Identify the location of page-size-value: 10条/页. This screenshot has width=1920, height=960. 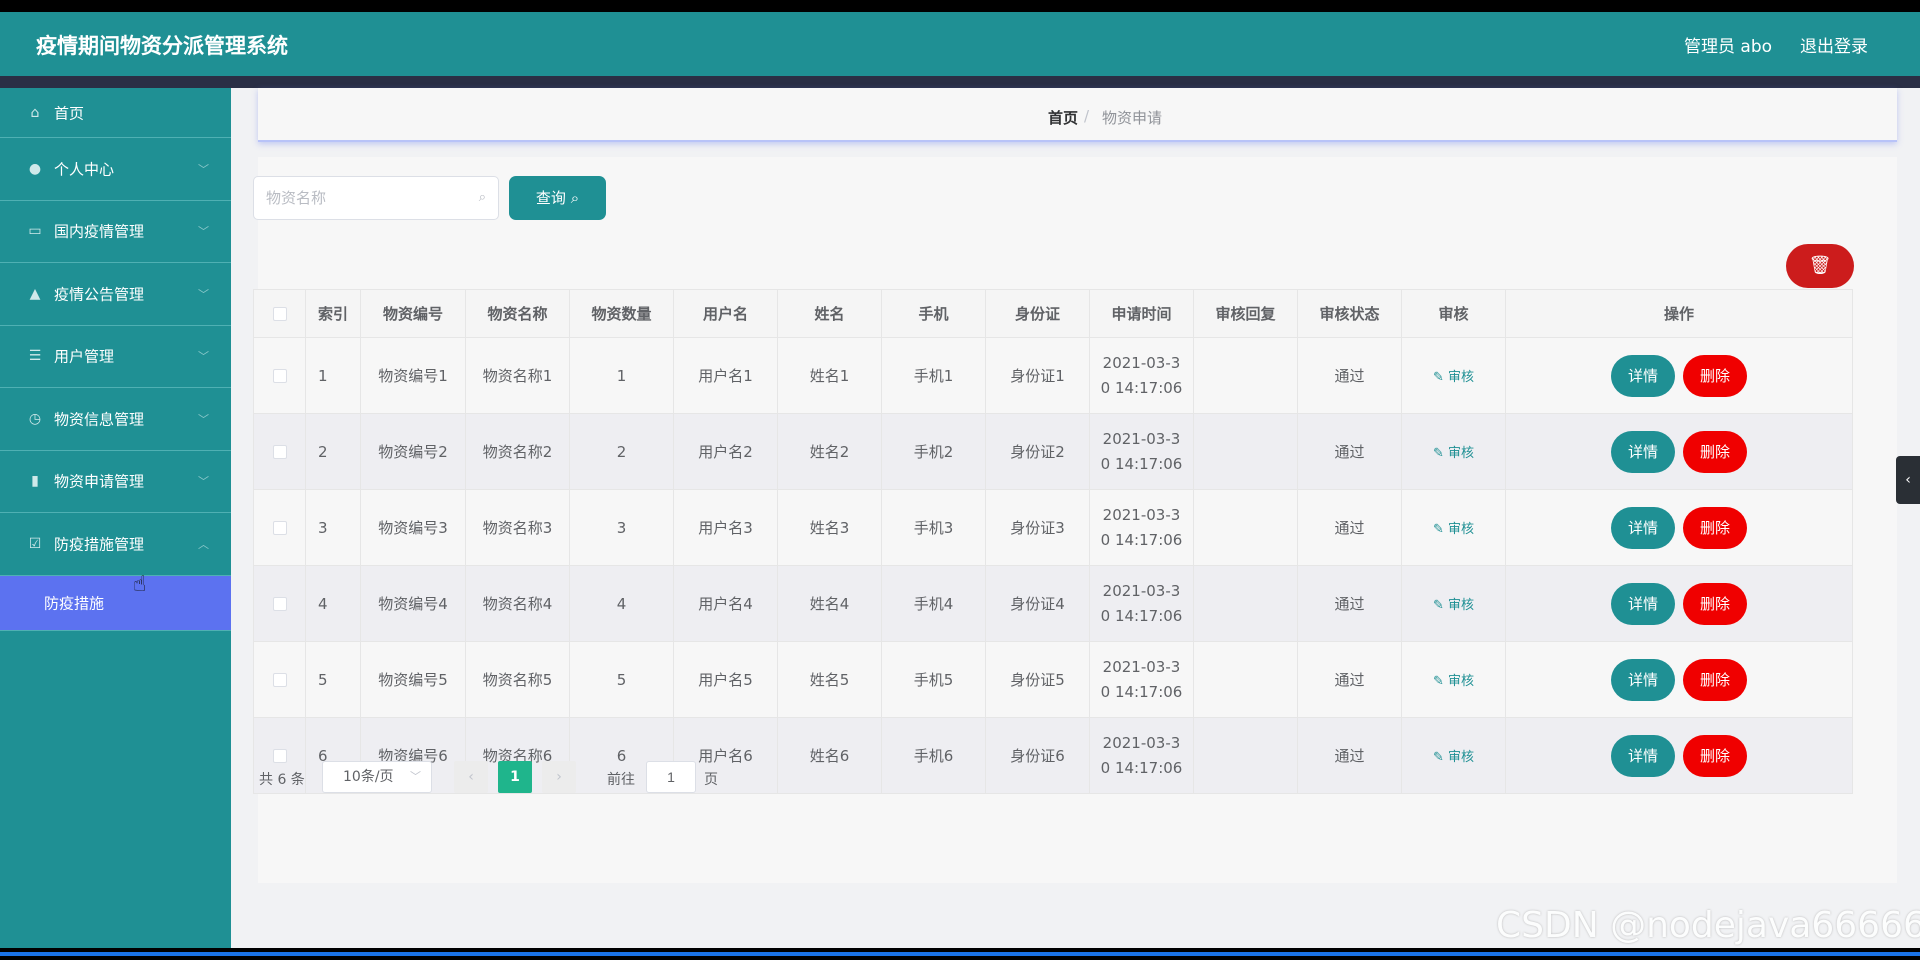
(368, 777).